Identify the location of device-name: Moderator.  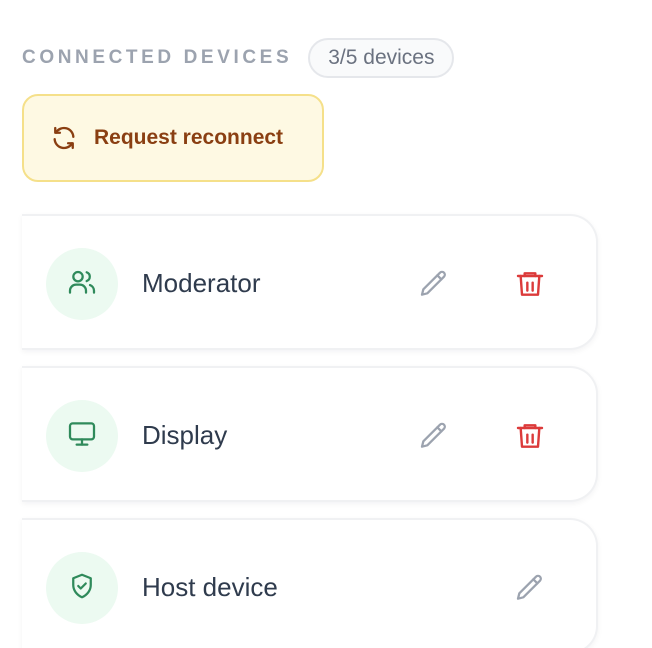
(201, 283).